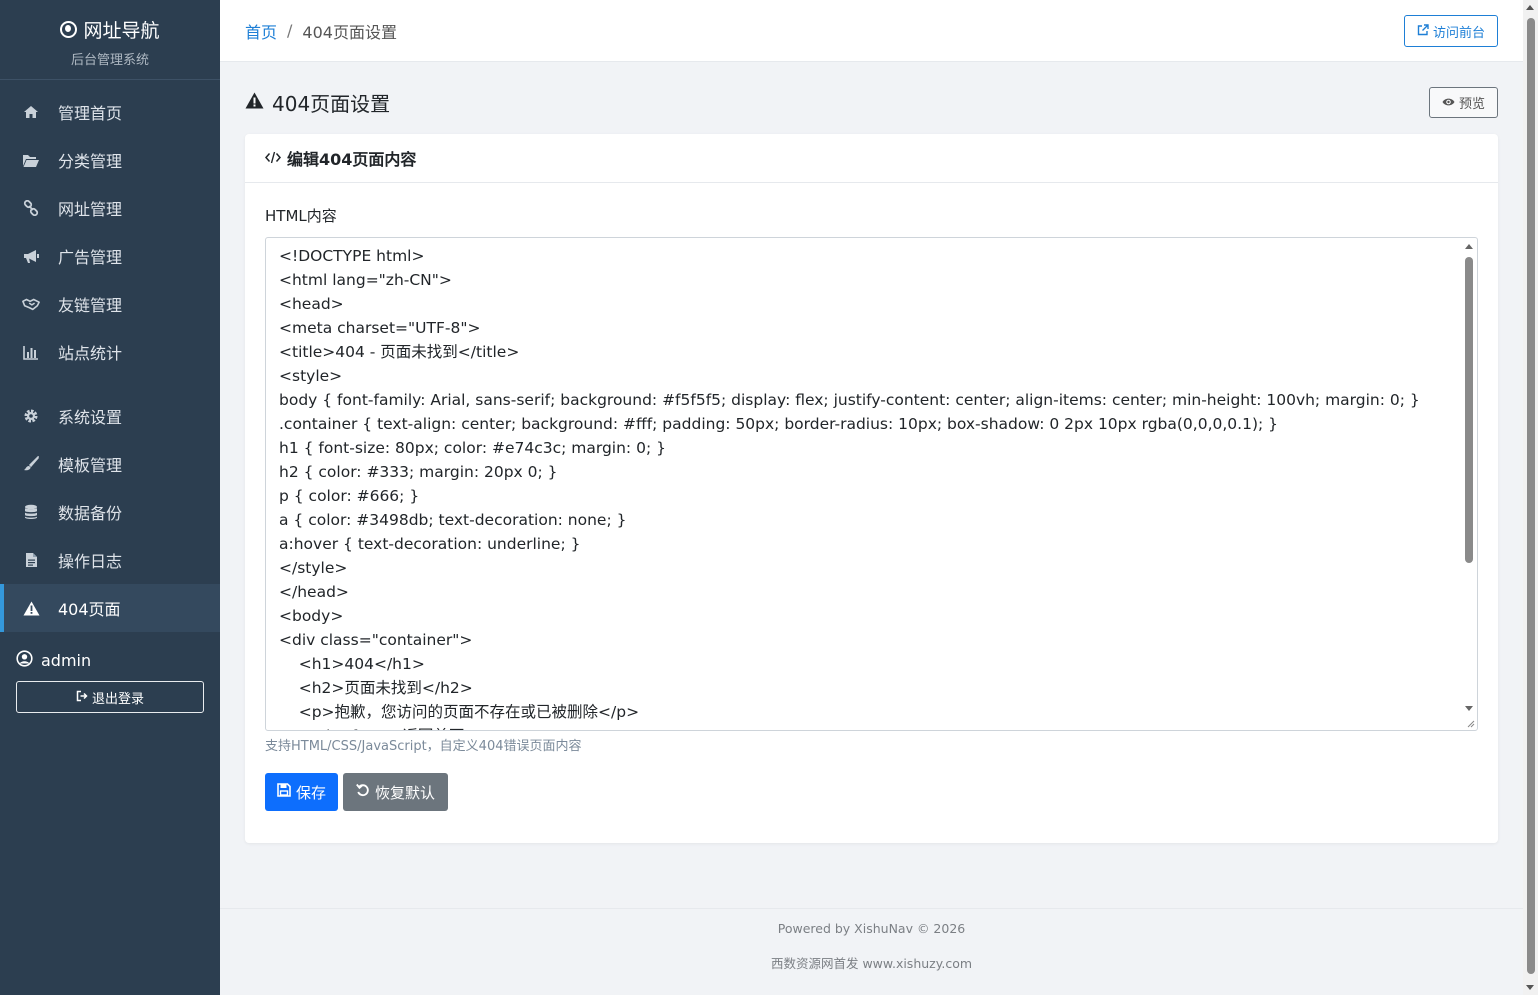 The image size is (1538, 995). What do you see at coordinates (90, 161) in the screenshot?
I see `sidebar-item-label: 分类管理` at bounding box center [90, 161].